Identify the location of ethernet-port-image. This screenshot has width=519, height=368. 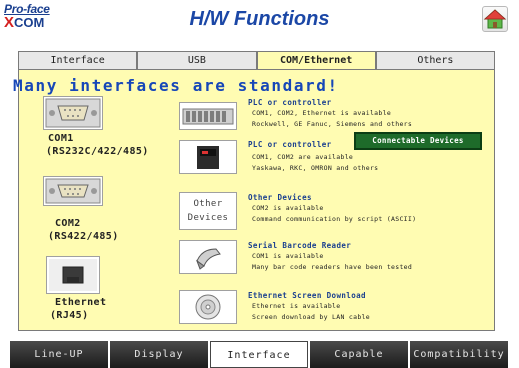
(73, 275).